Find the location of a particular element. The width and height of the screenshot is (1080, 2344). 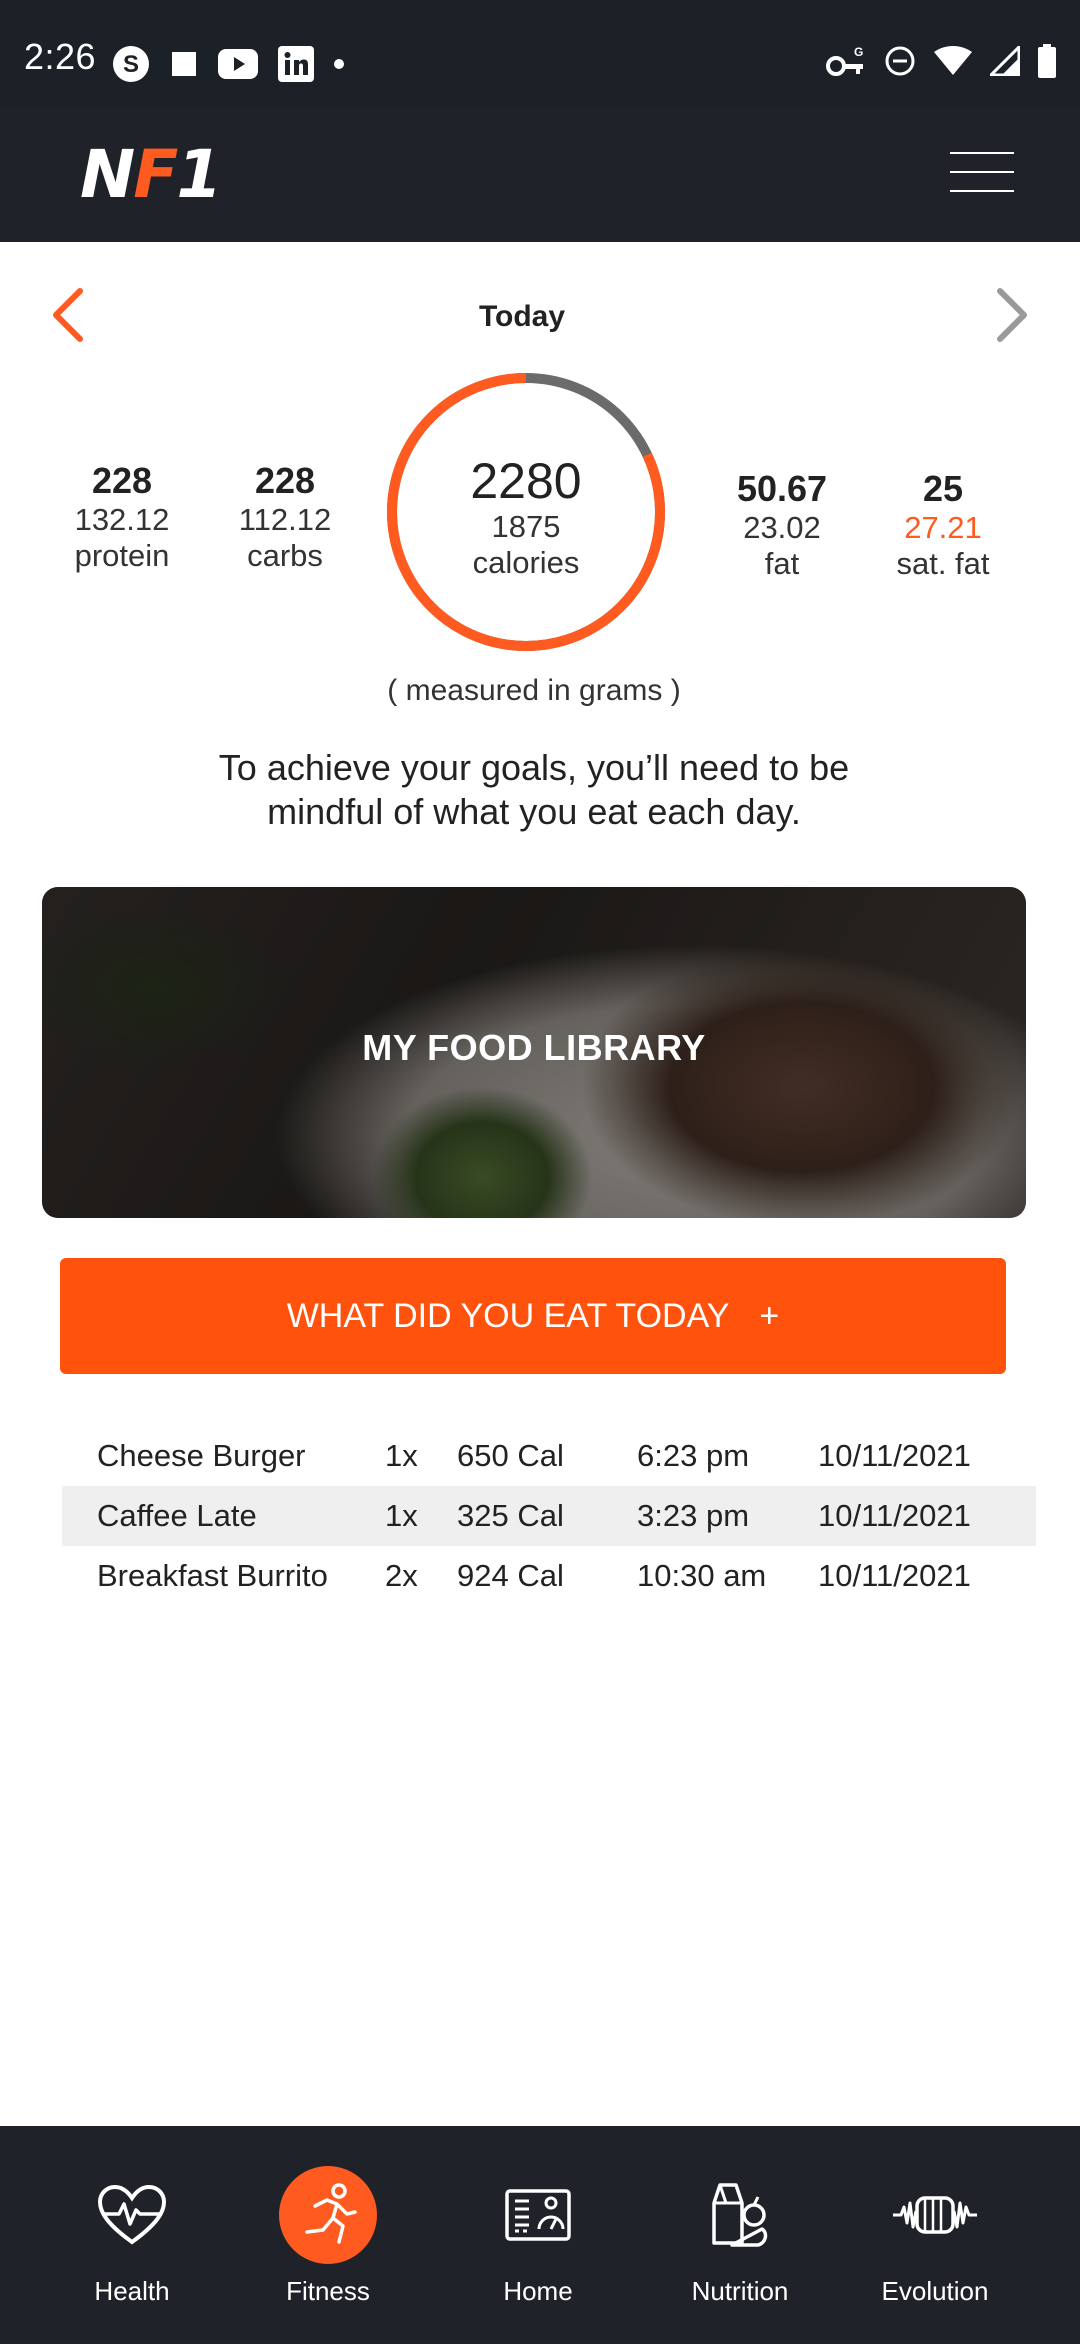

nav-health-label: Health is located at coordinates (132, 2291).